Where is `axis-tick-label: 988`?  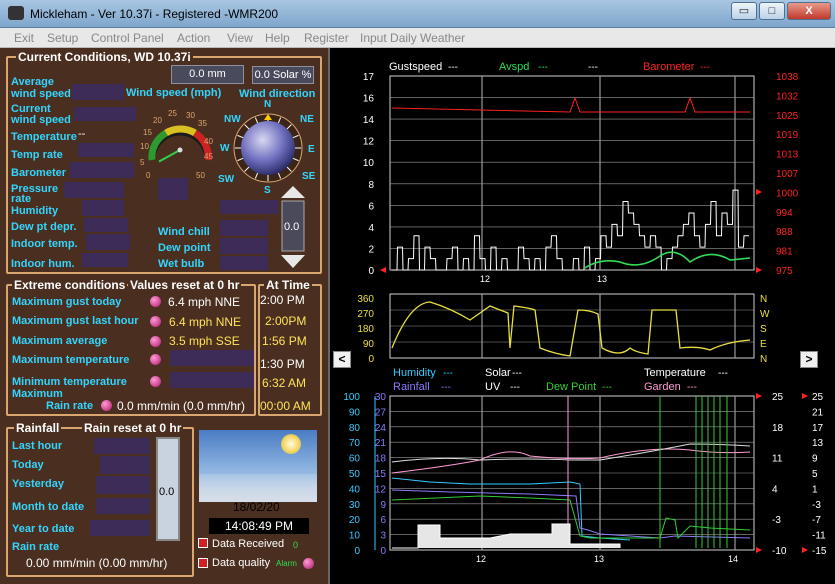 axis-tick-label: 988 is located at coordinates (784, 232).